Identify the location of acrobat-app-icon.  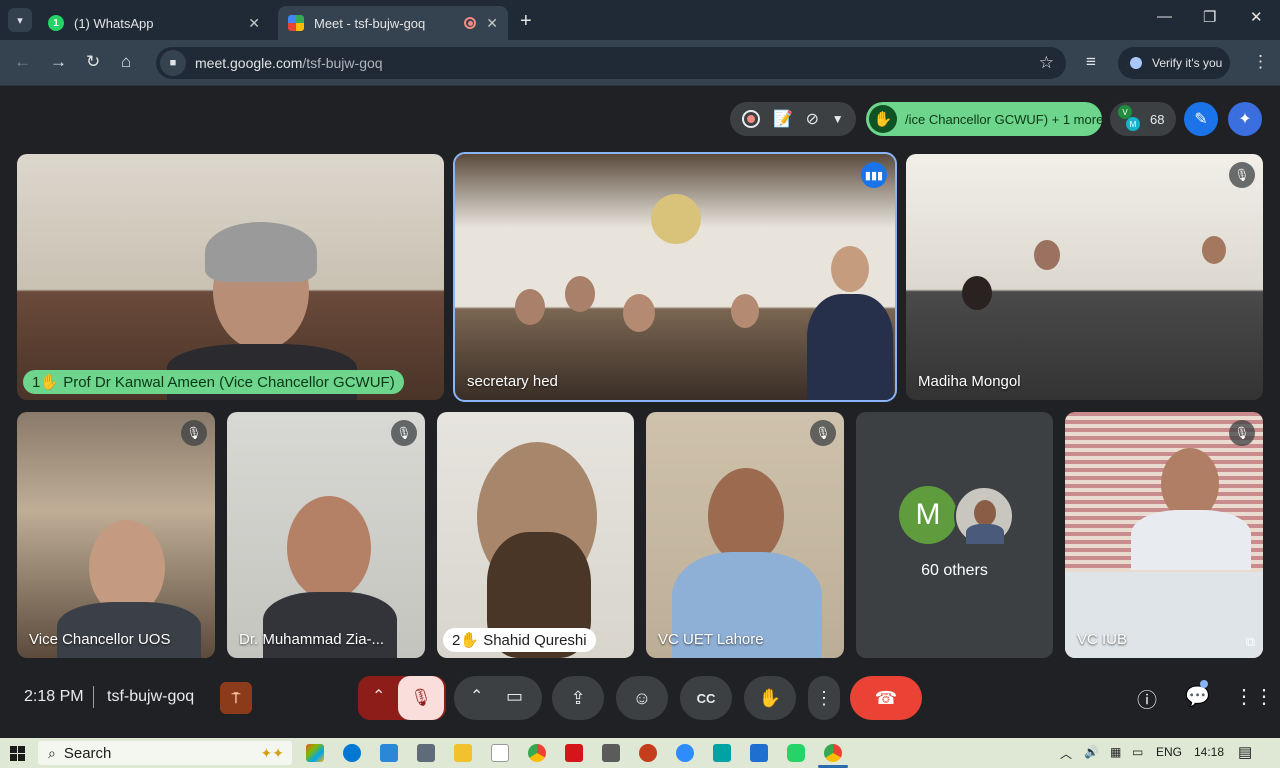
(574, 753).